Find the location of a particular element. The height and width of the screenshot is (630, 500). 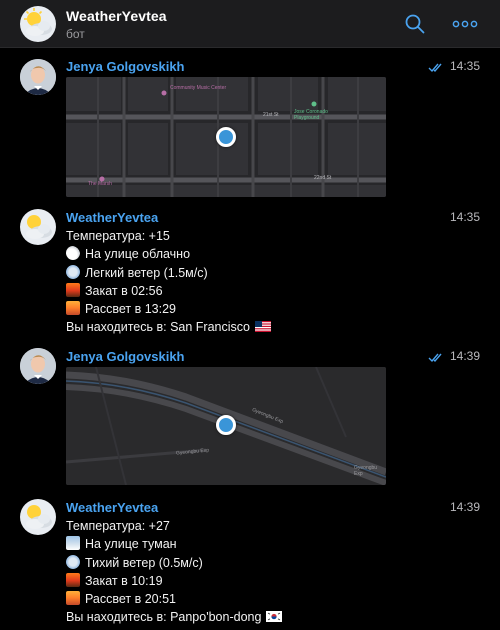

location-map: Gyeongbu Exp Gyeongbu Exp Gyeongbu Exp is located at coordinates (226, 426).